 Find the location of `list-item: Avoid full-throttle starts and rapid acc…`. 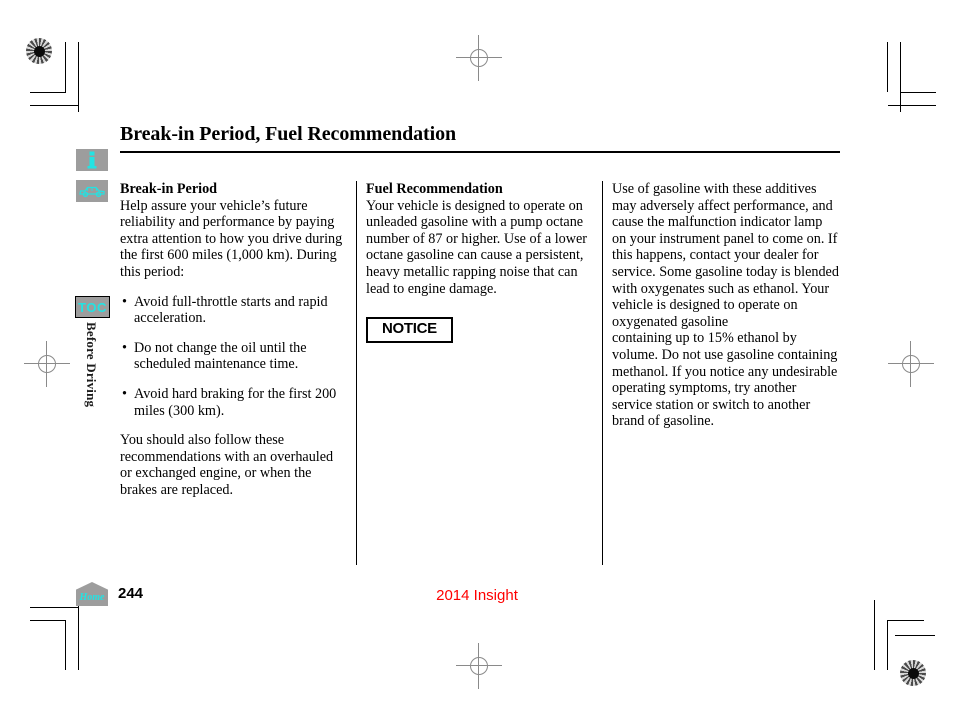

list-item: Avoid full-throttle starts and rapid acc… is located at coordinates (234, 310).